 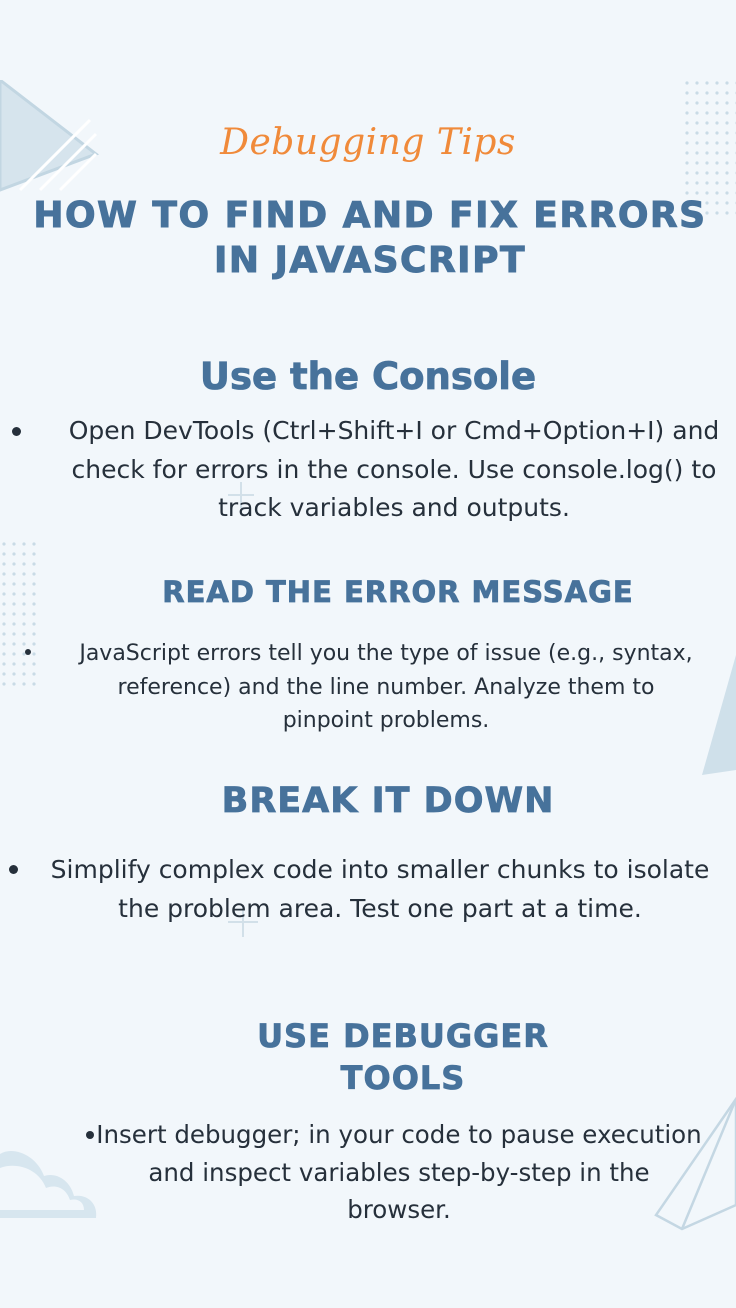 I want to click on section-heading-debugger-tools: USE DEBUGGER TOOLS, so click(x=403, y=1057).